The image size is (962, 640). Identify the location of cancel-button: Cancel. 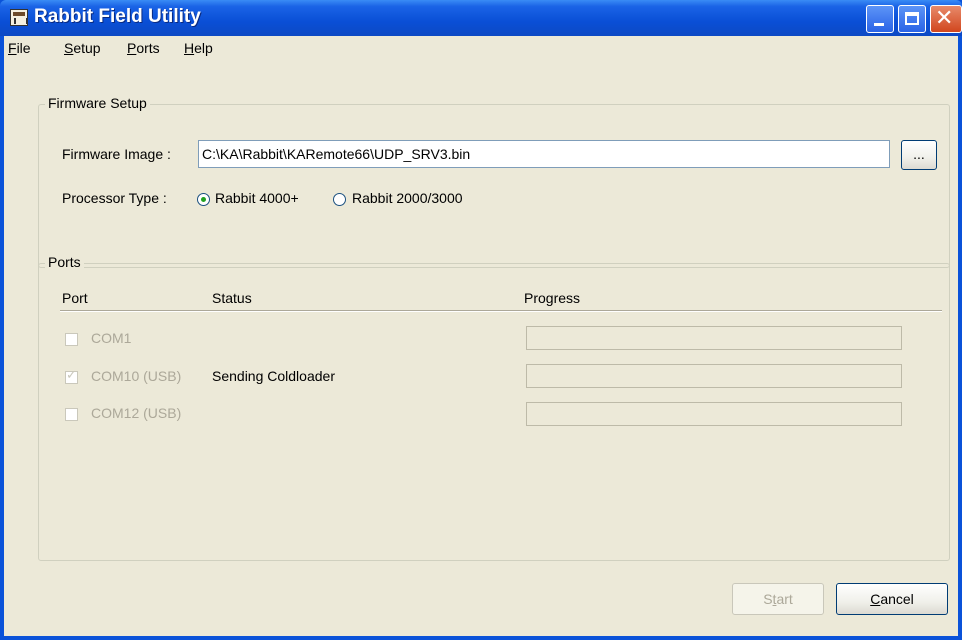
(892, 599).